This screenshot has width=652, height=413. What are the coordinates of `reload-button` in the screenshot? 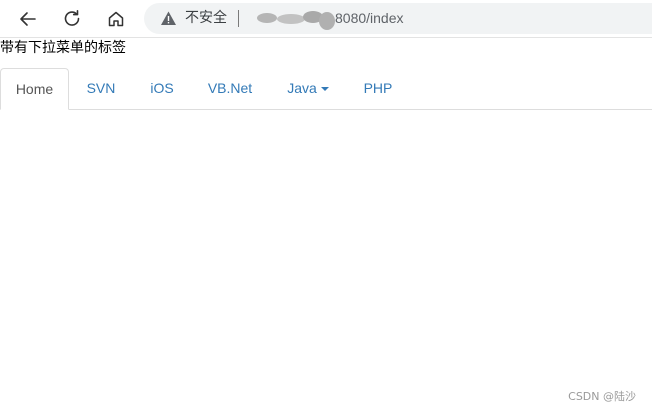 It's located at (72, 19).